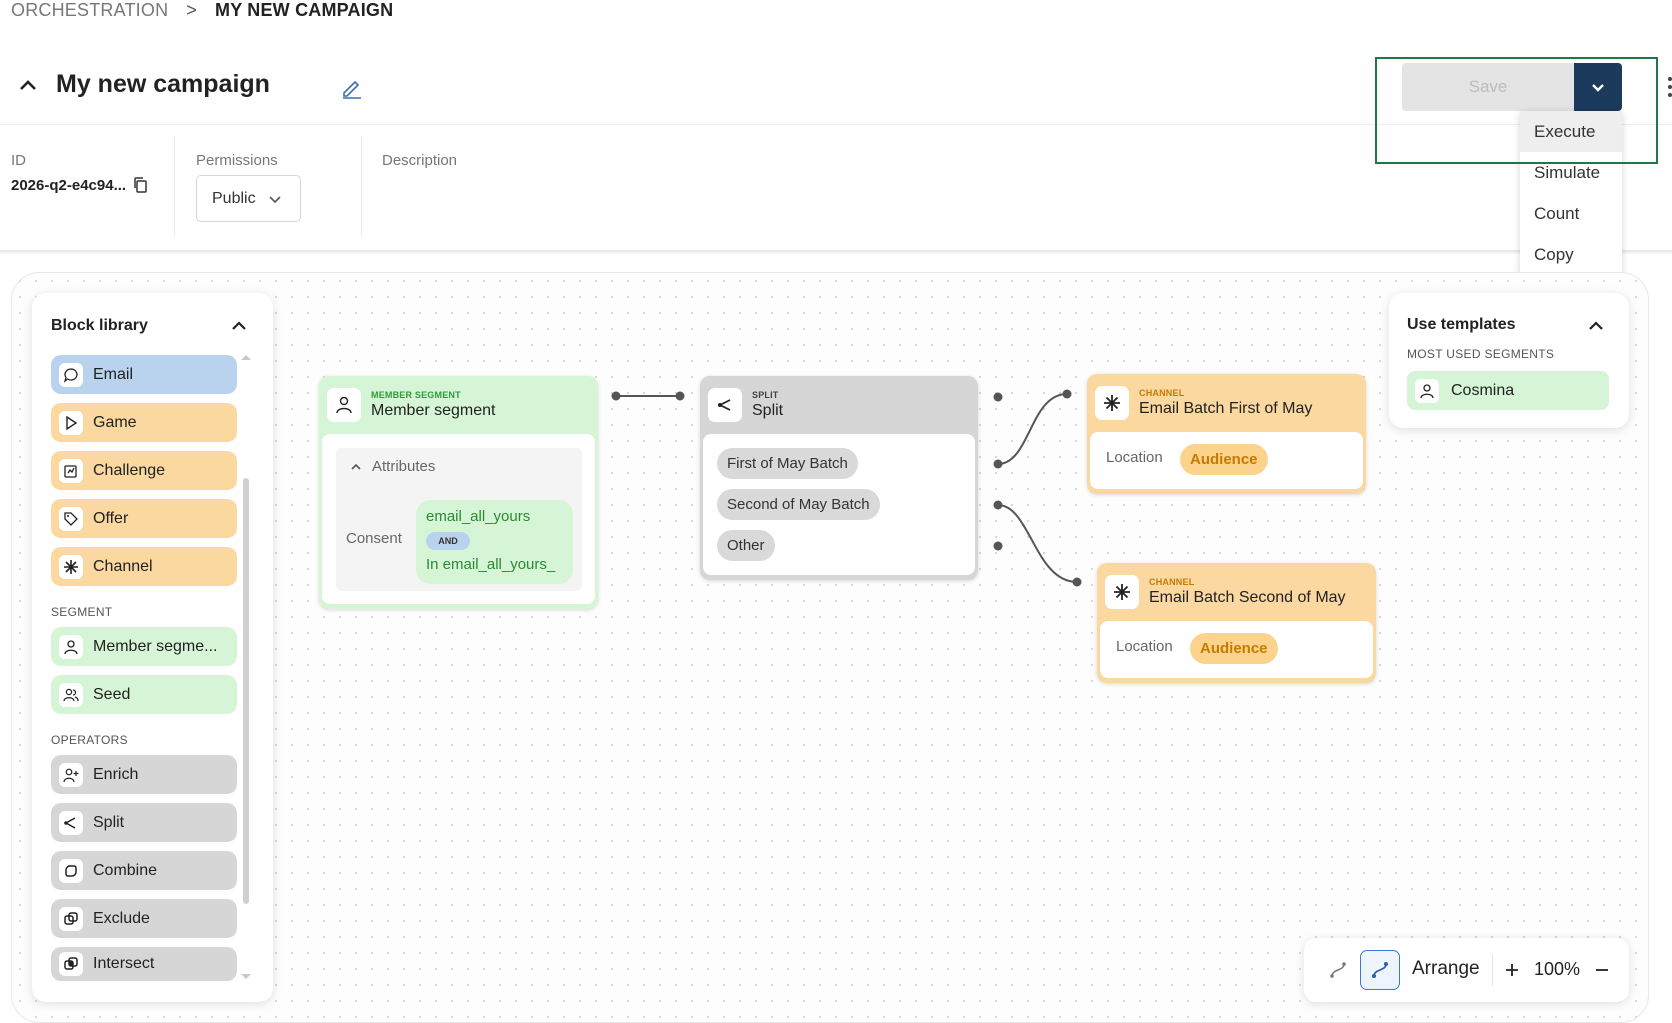 The width and height of the screenshot is (1672, 1023). I want to click on library-item-combine: Combine, so click(144, 870).